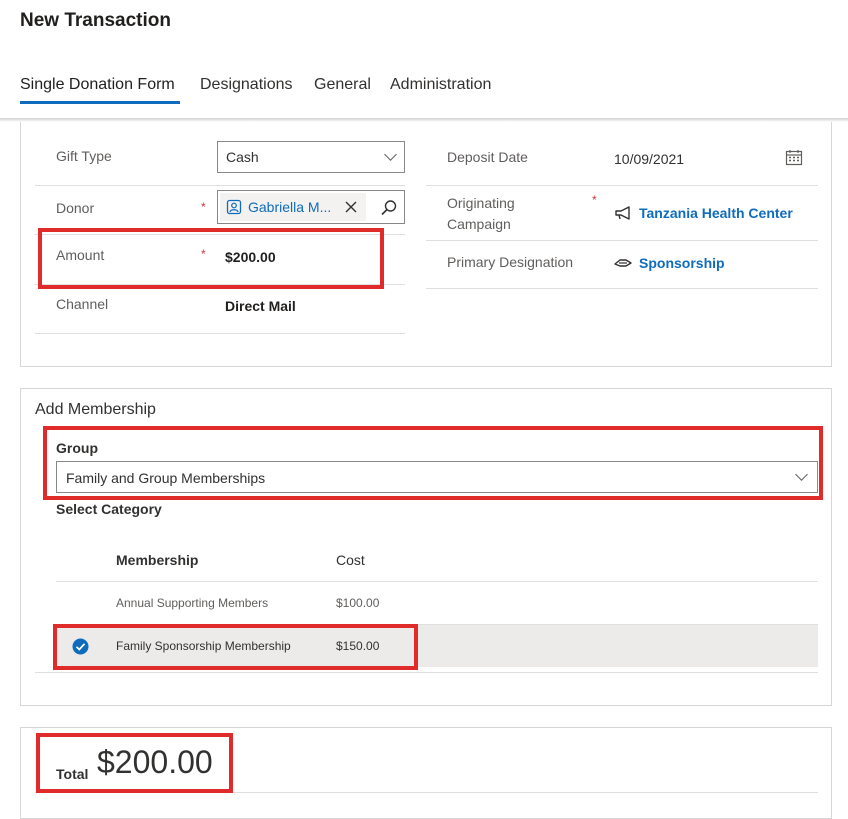 The height and width of the screenshot is (819, 848). Describe the element at coordinates (80, 646) in the screenshot. I see `checkmark-circle-icon` at that location.